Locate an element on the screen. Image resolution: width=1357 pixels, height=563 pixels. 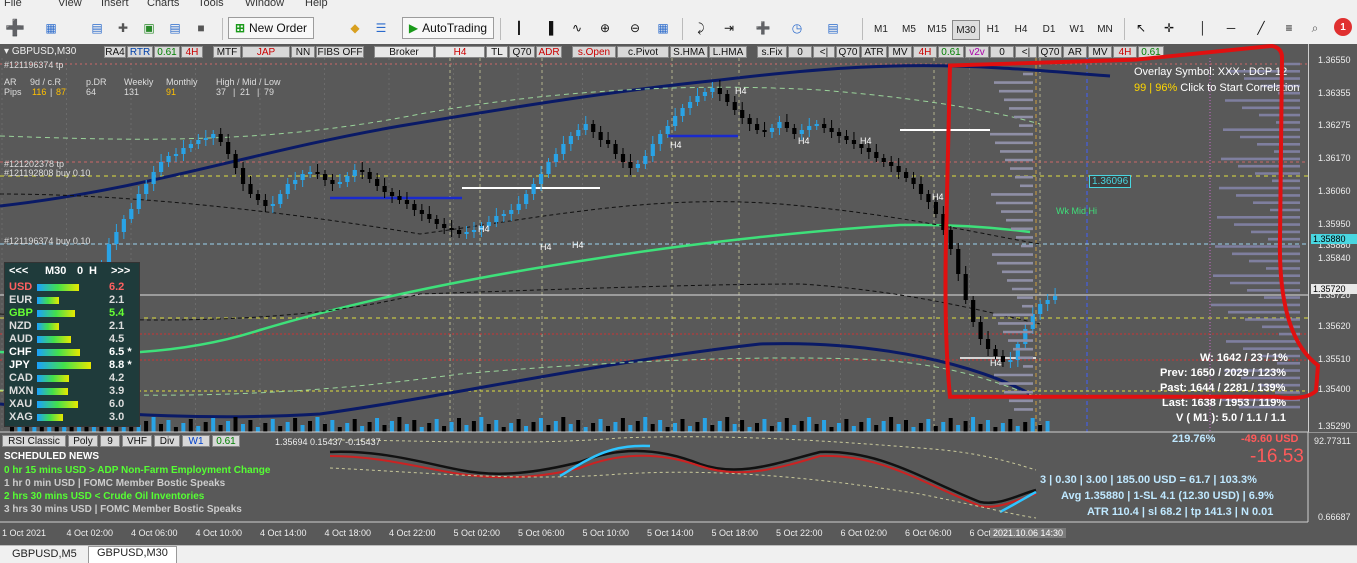
header-button: ADR is located at coordinates (549, 52).